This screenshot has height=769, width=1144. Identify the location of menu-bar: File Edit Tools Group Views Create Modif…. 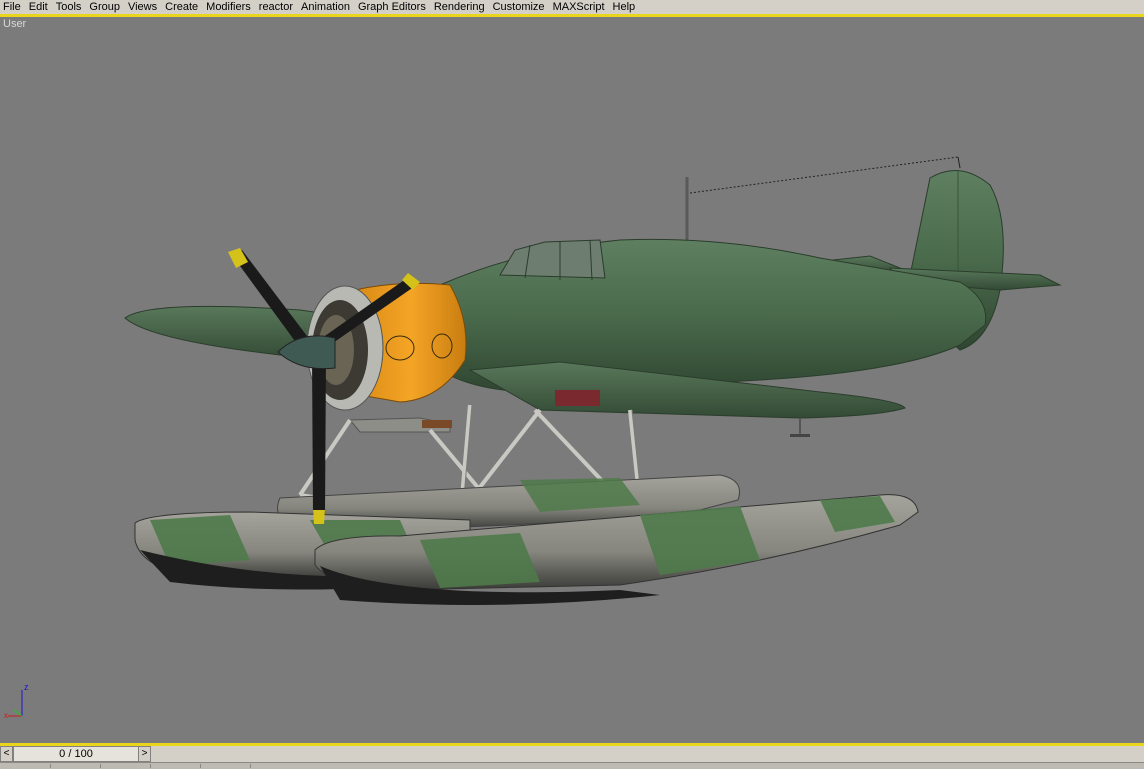
(572, 7).